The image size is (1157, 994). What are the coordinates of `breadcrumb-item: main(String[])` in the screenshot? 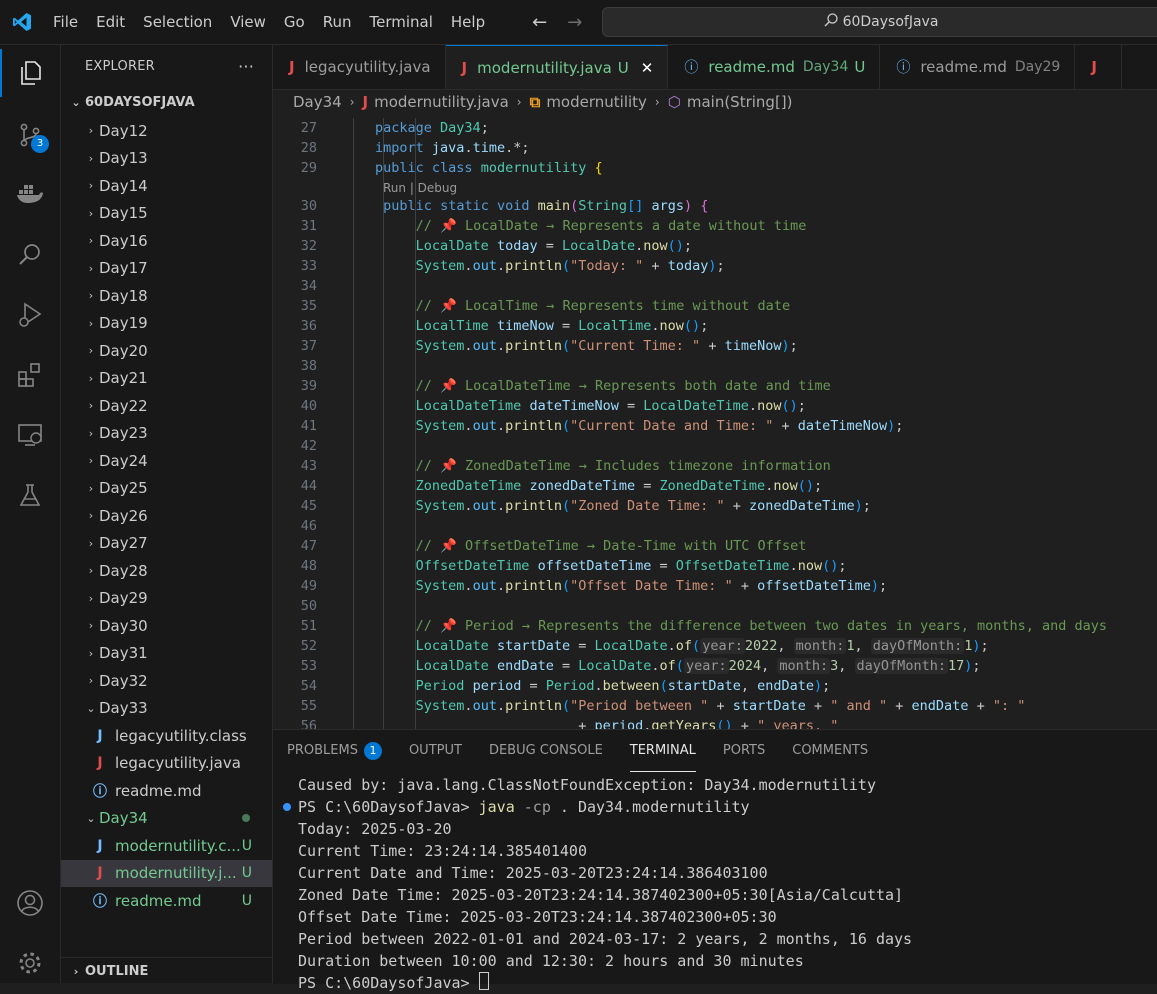 It's located at (740, 102).